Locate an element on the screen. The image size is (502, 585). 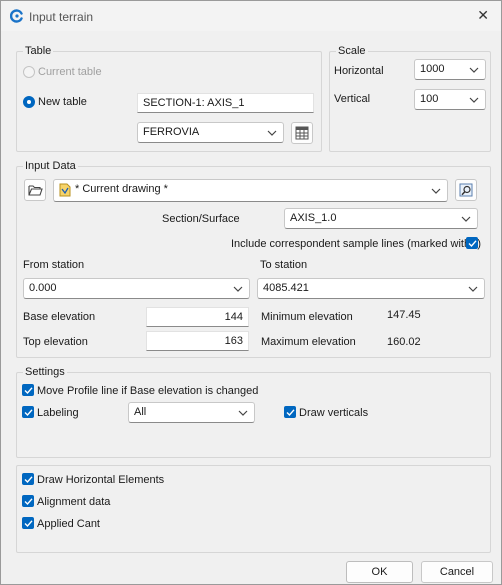
title-bar: Input terrain ✕ is located at coordinates (251, 16).